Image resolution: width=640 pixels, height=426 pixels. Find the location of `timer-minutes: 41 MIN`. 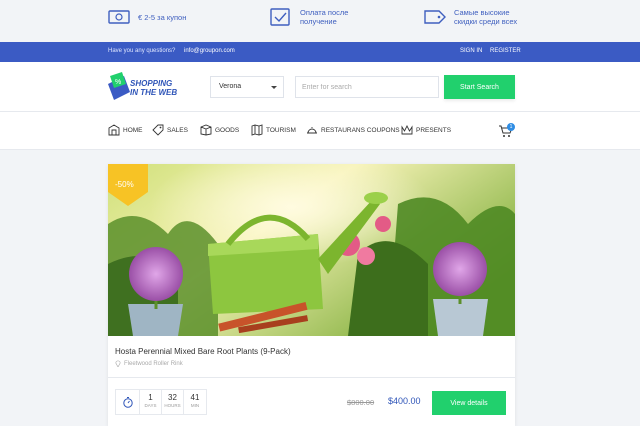

timer-minutes: 41 MIN is located at coordinates (195, 402).